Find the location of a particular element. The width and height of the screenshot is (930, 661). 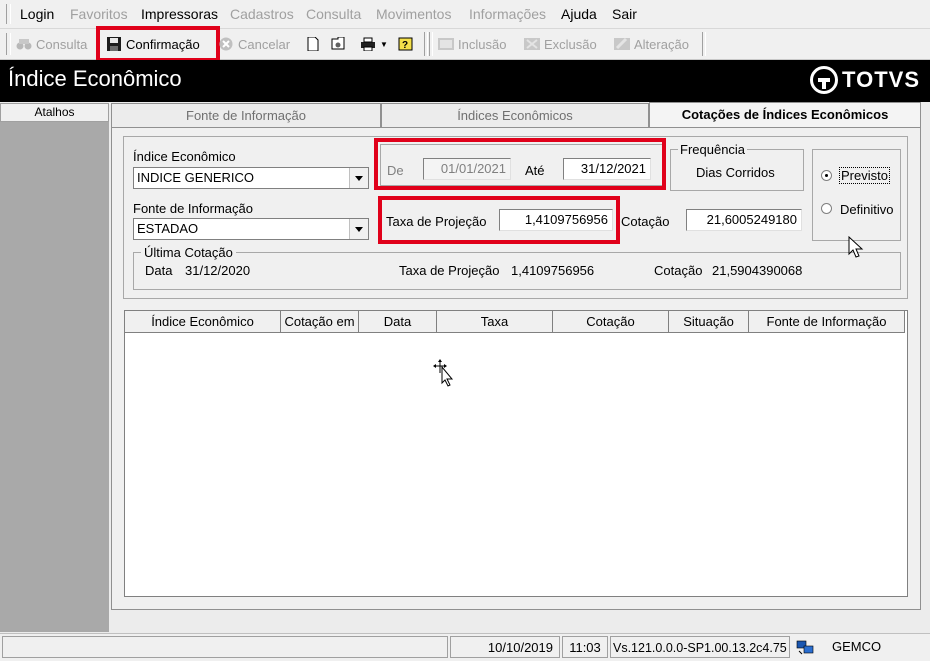

status-date: 10/10/2019 is located at coordinates (505, 647).